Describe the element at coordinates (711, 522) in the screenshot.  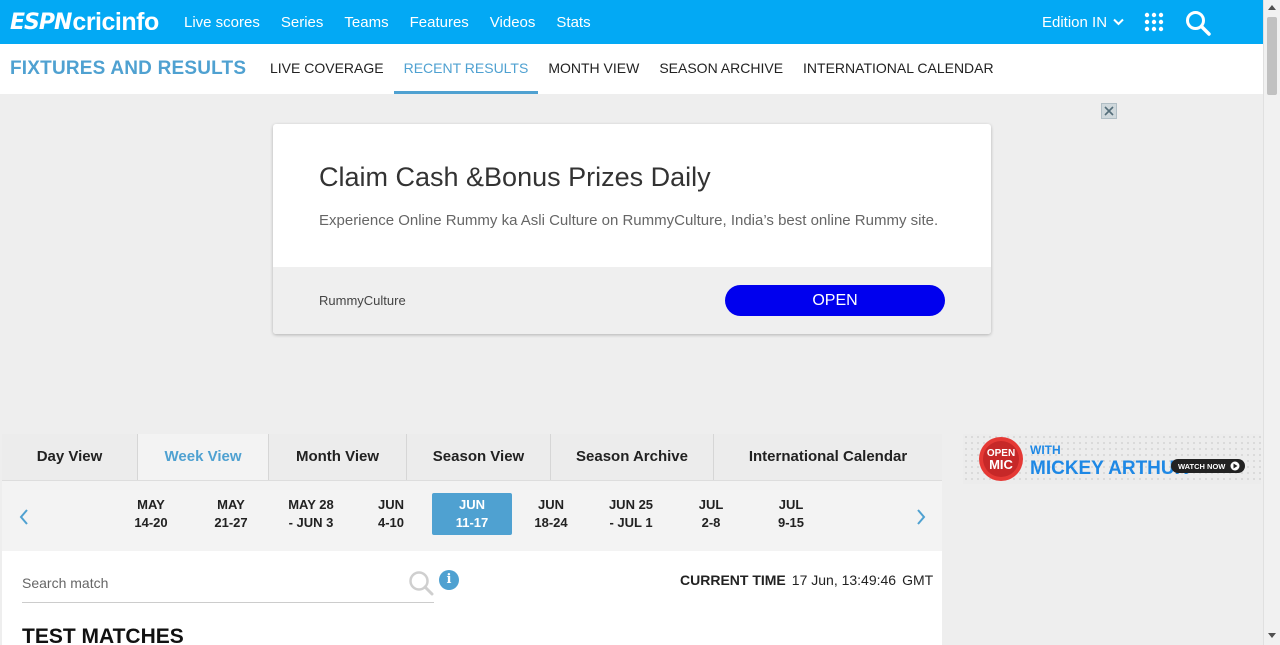
I see `week-days: 2-8` at that location.